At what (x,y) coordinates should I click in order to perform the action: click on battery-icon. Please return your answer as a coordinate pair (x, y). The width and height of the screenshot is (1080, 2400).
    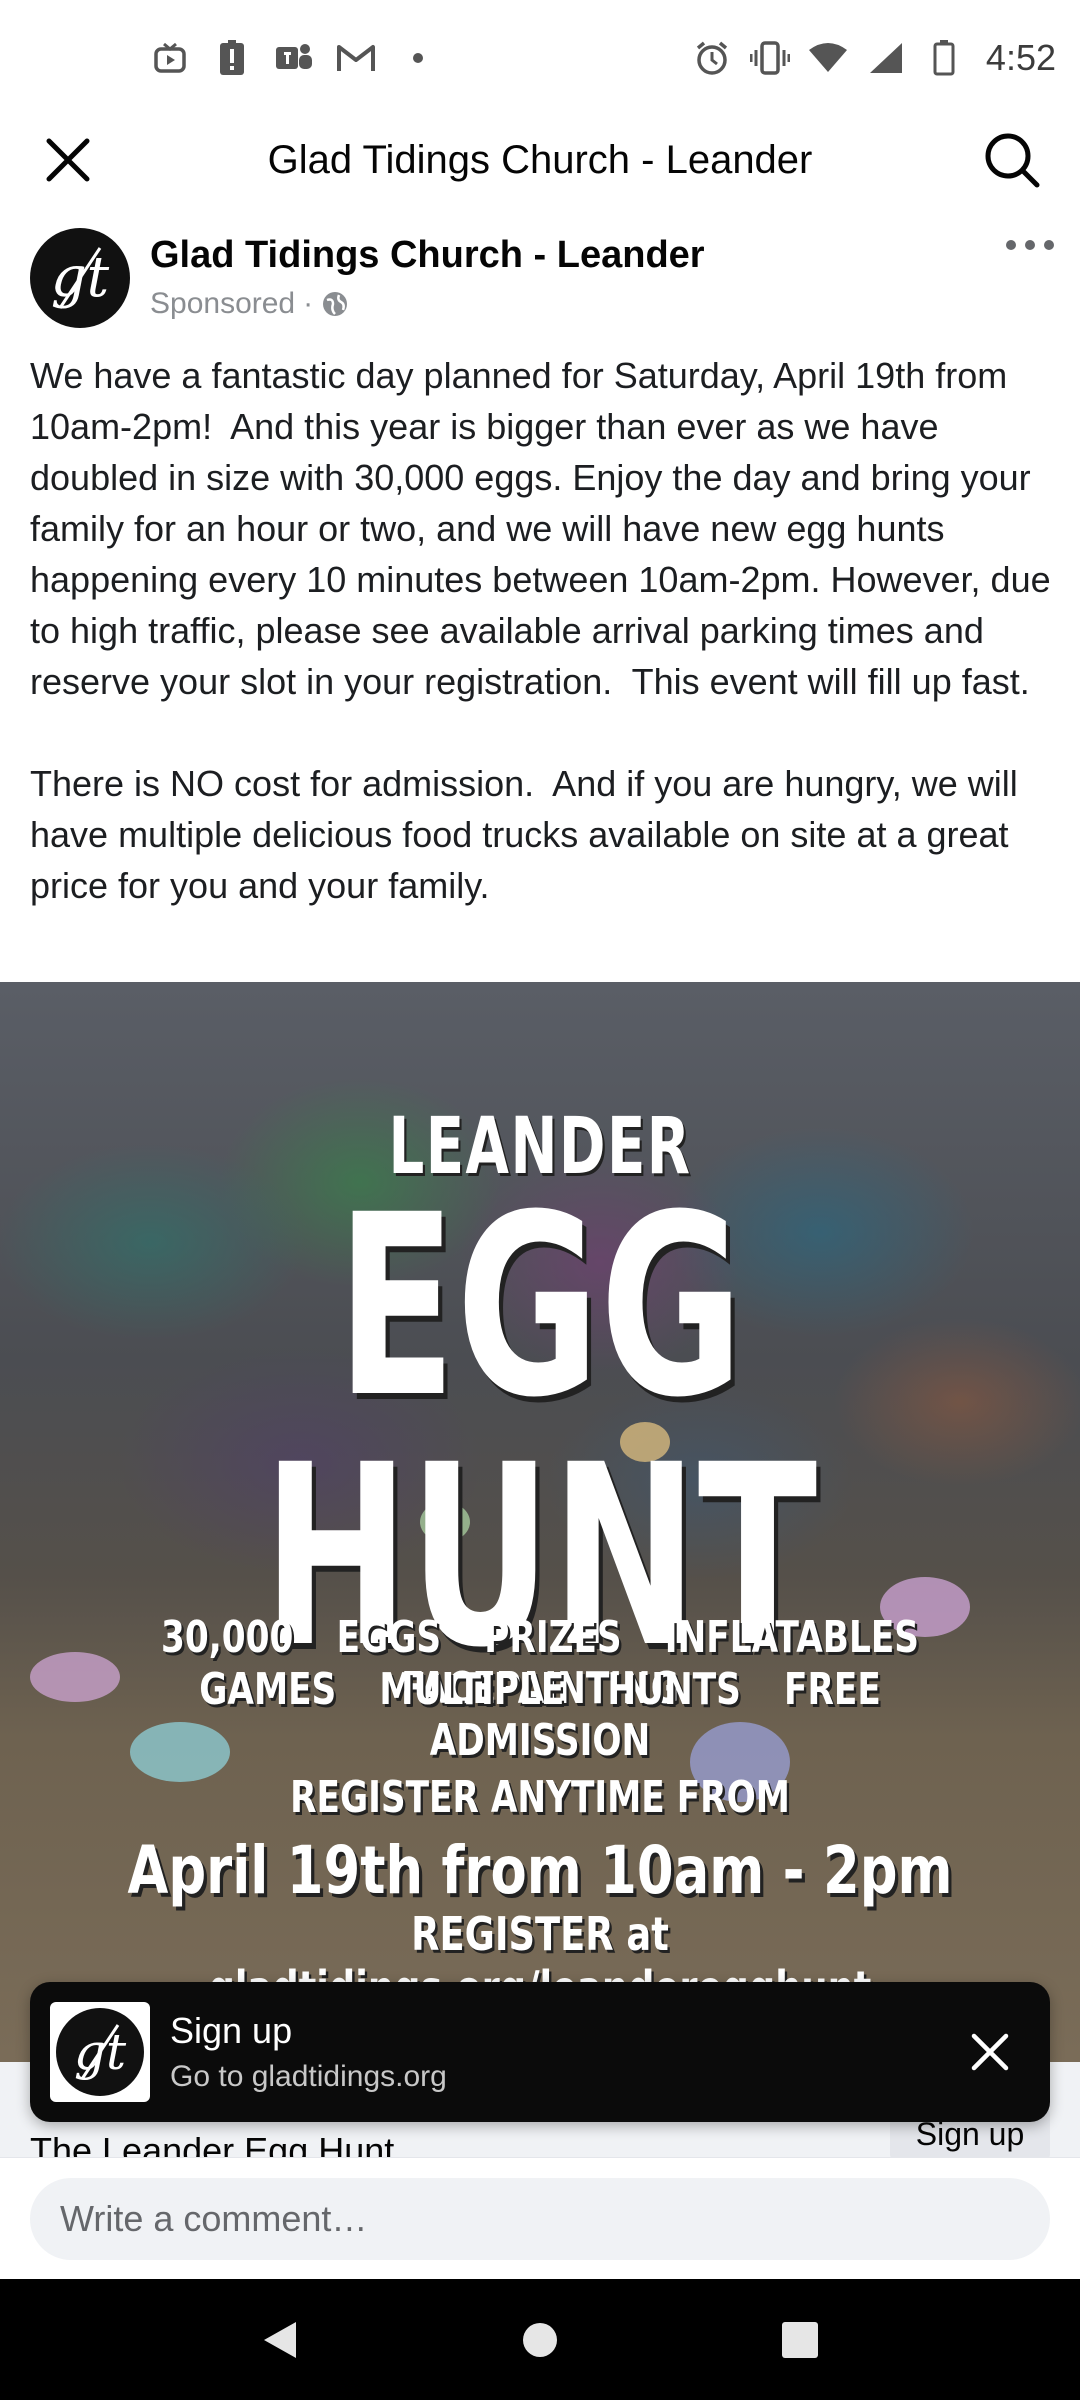
    Looking at the image, I should click on (944, 58).